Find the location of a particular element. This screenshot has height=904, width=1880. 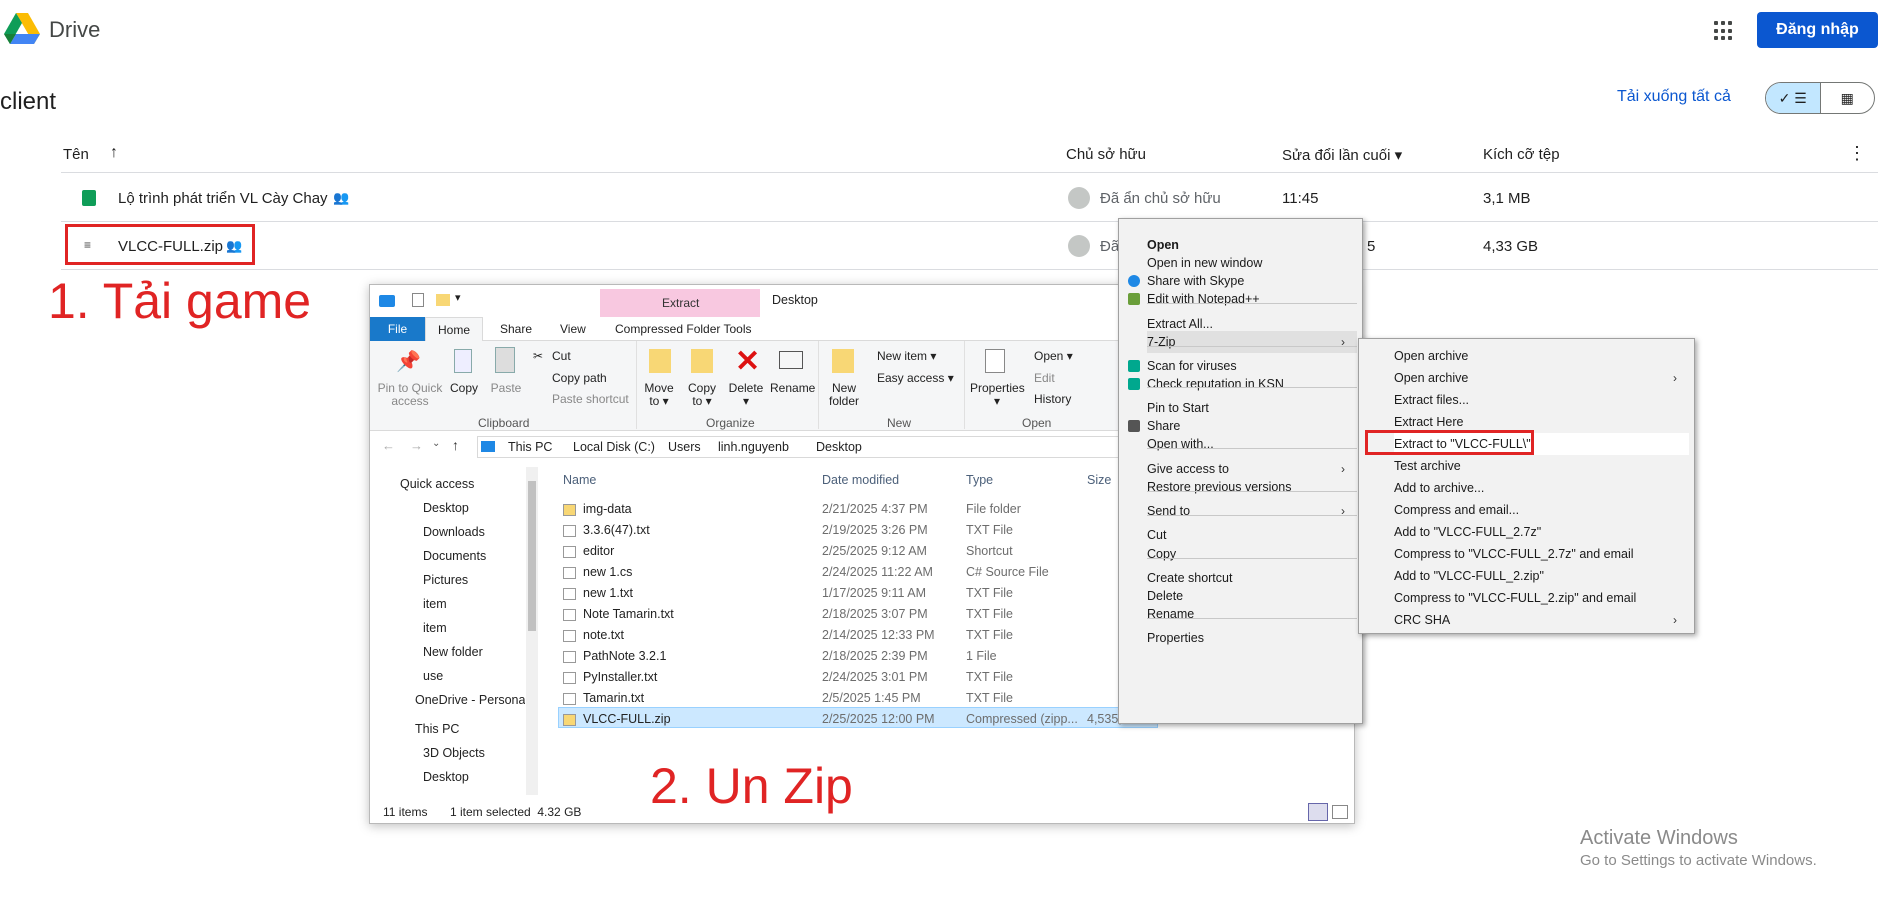

context-item: 7-Zip › is located at coordinates (1252, 342).